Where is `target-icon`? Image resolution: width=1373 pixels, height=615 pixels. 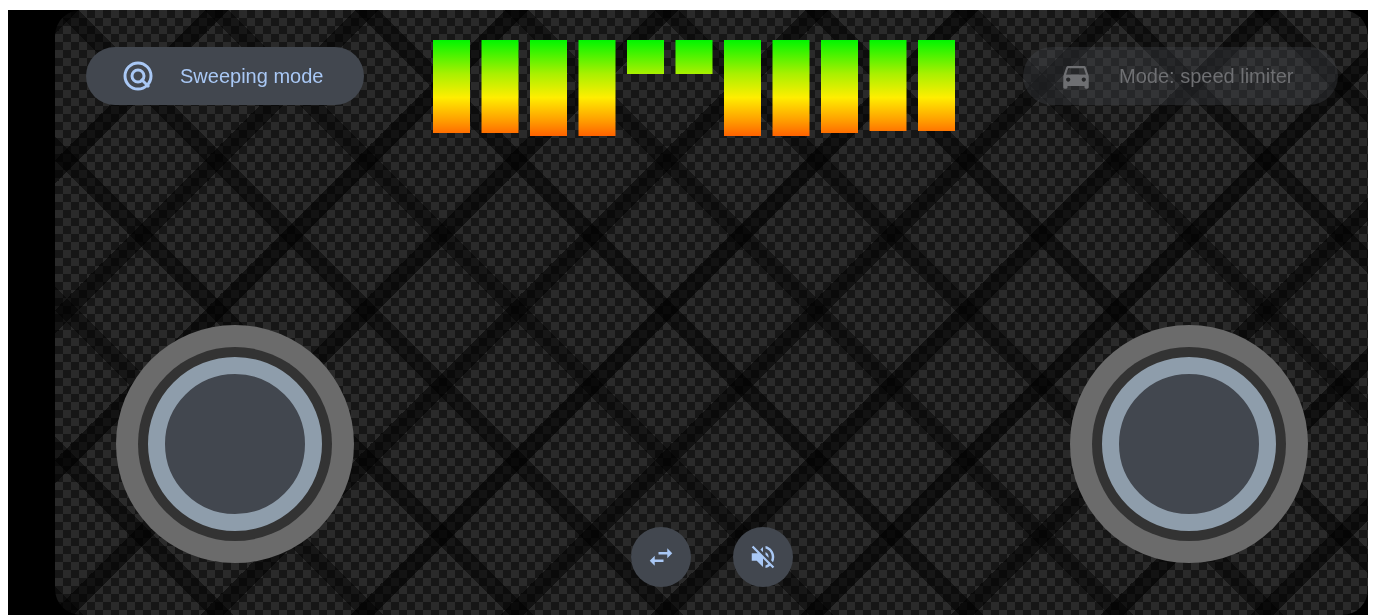
target-icon is located at coordinates (138, 76).